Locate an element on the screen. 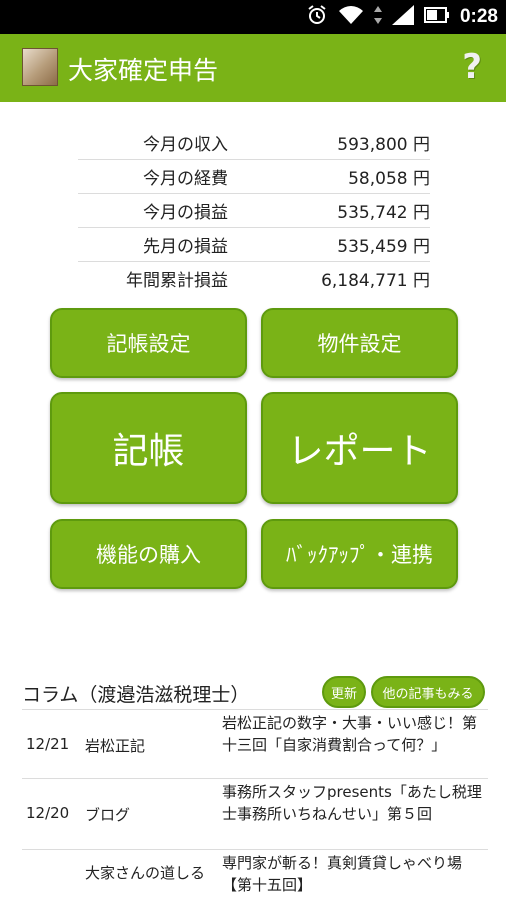  more-articles-button: 他の記事もみる is located at coordinates (428, 692).